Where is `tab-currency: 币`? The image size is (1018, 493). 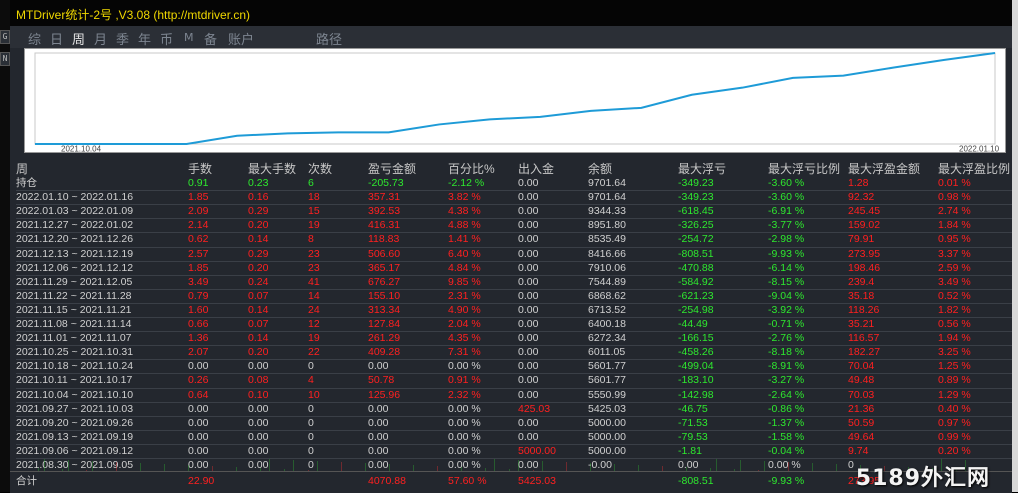 tab-currency: 币 is located at coordinates (166, 38).